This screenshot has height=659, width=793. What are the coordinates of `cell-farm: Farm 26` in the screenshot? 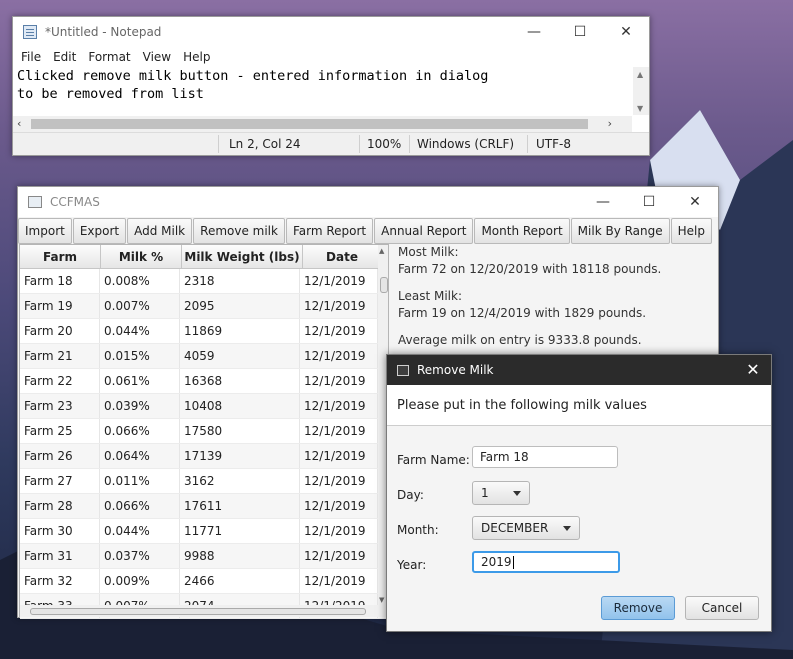 It's located at (60, 456).